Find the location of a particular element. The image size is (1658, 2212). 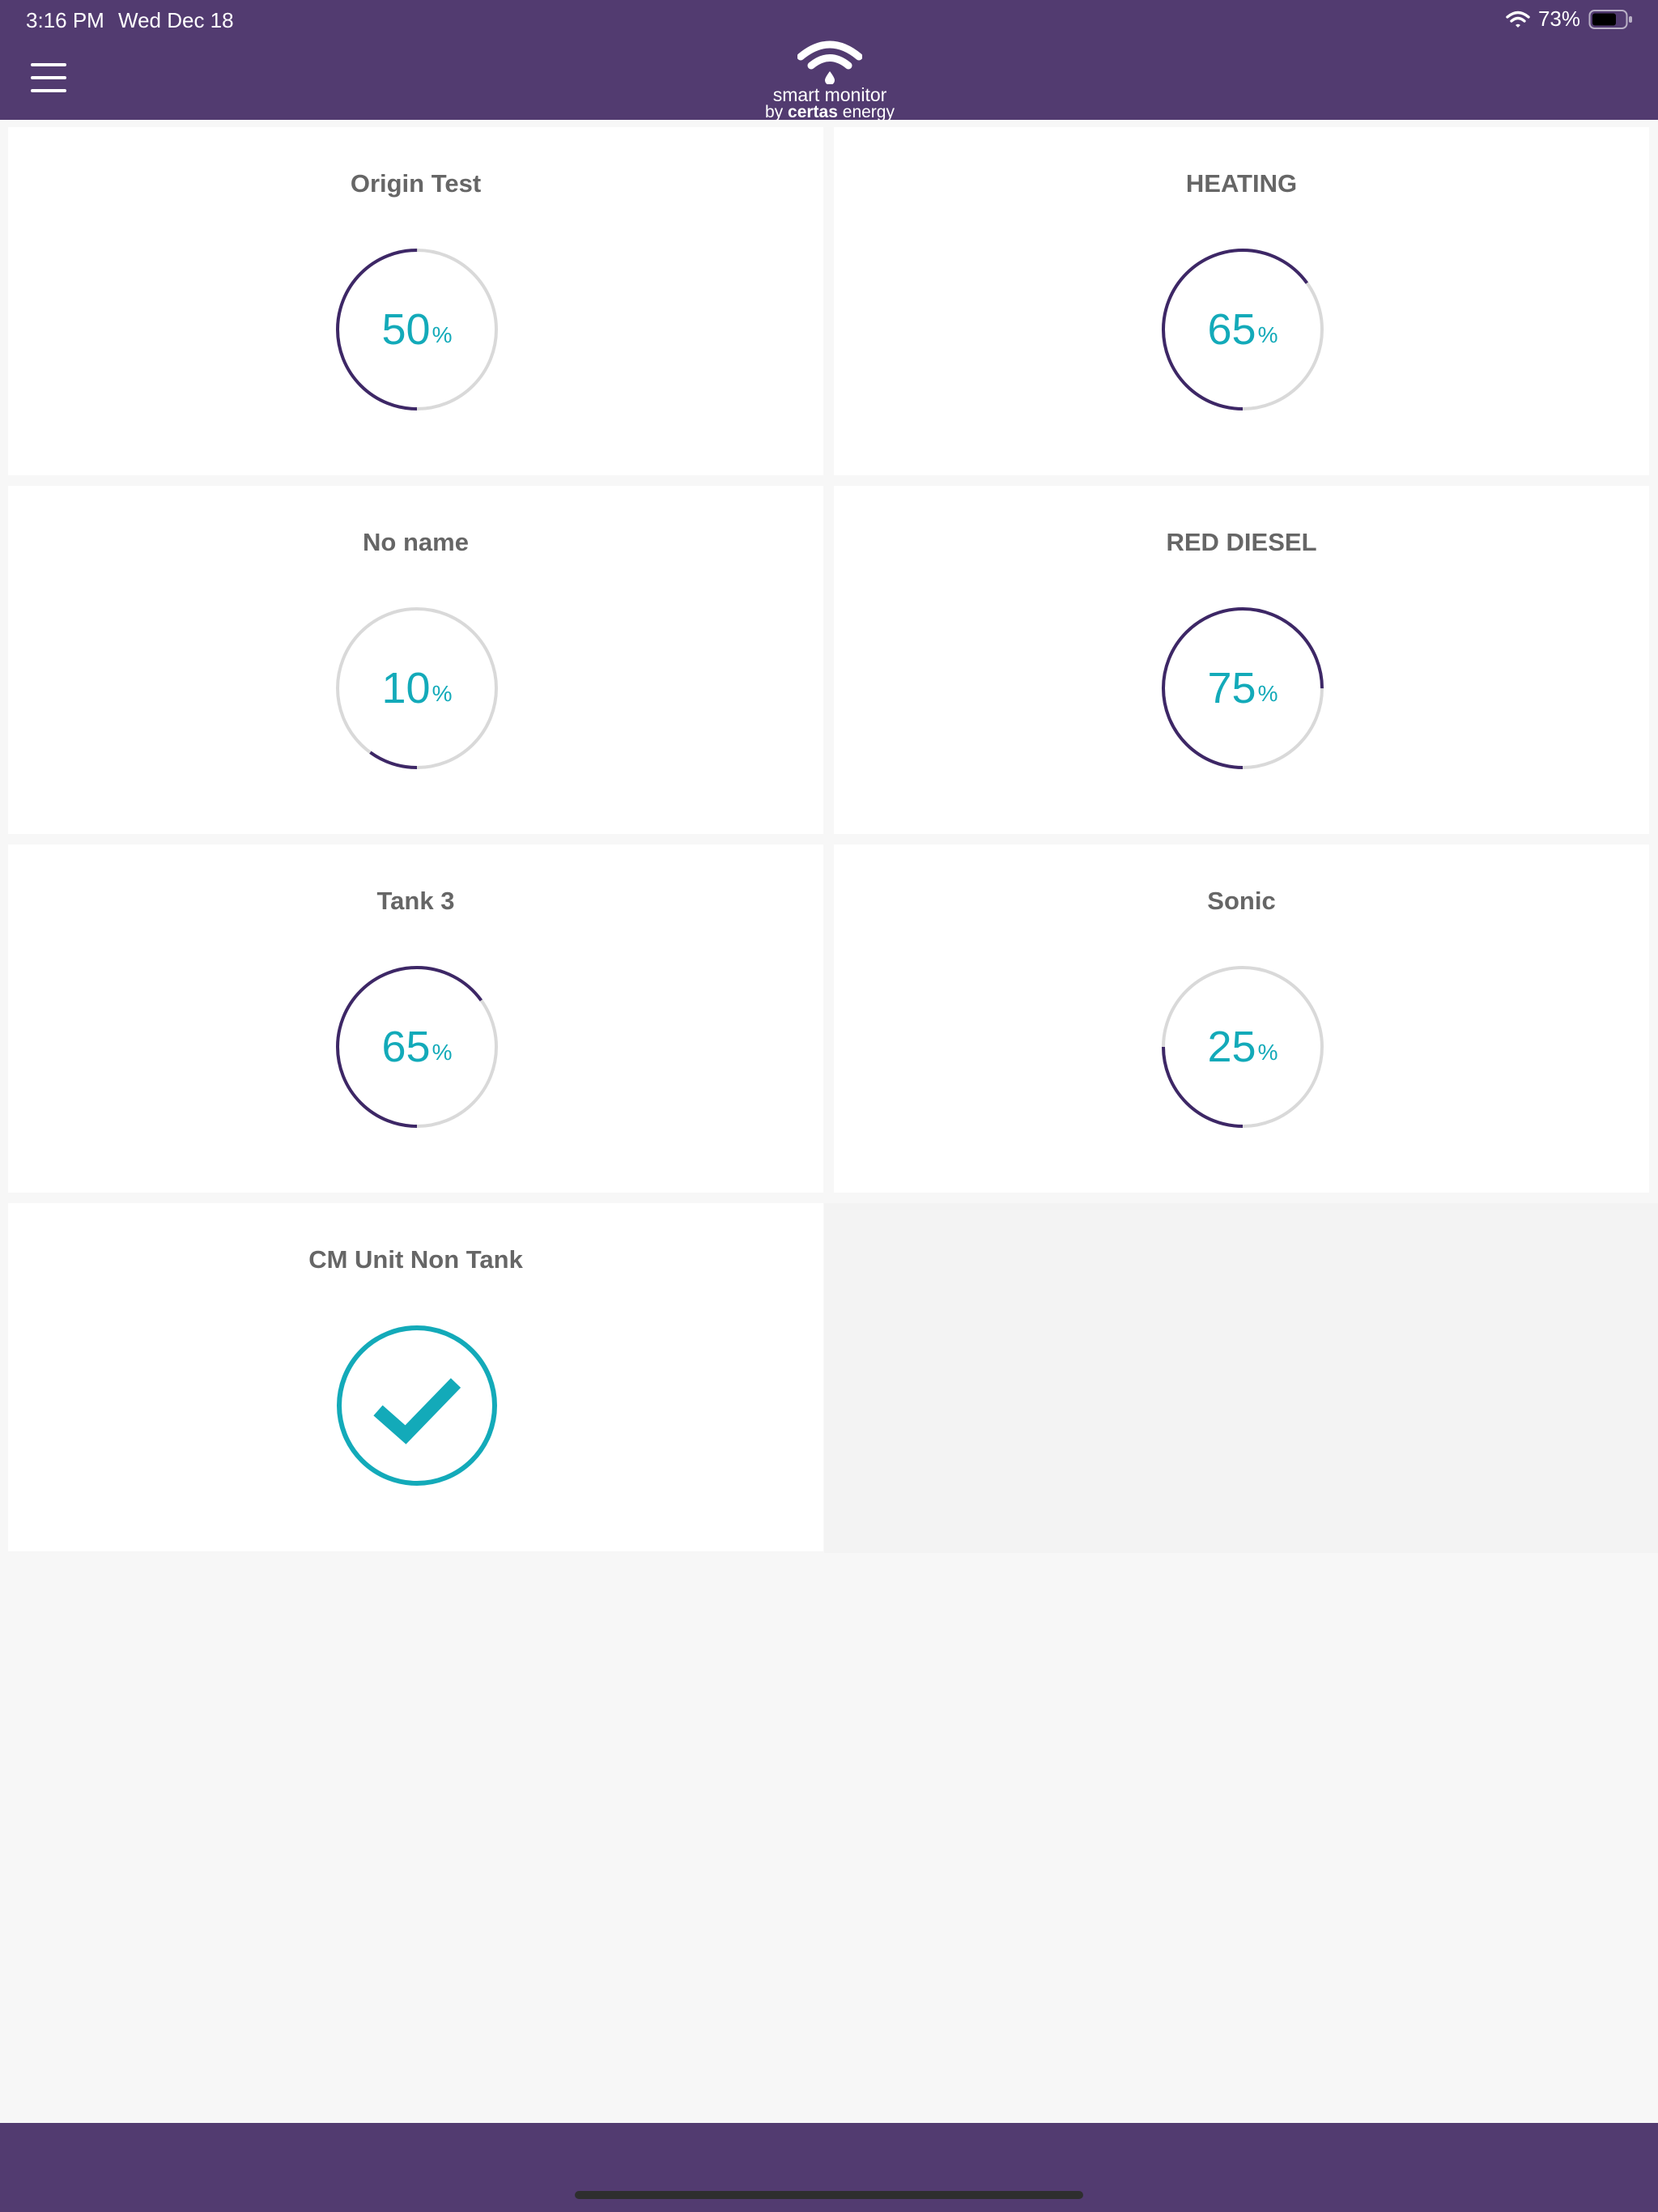

status-date: Wed Dec 18 is located at coordinates (176, 20).